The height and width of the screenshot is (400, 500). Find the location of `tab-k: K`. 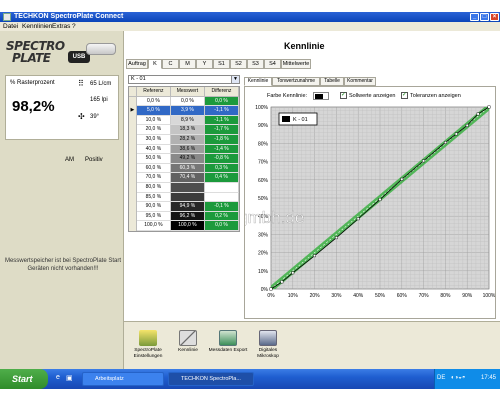

tab-k: K is located at coordinates (155, 64).